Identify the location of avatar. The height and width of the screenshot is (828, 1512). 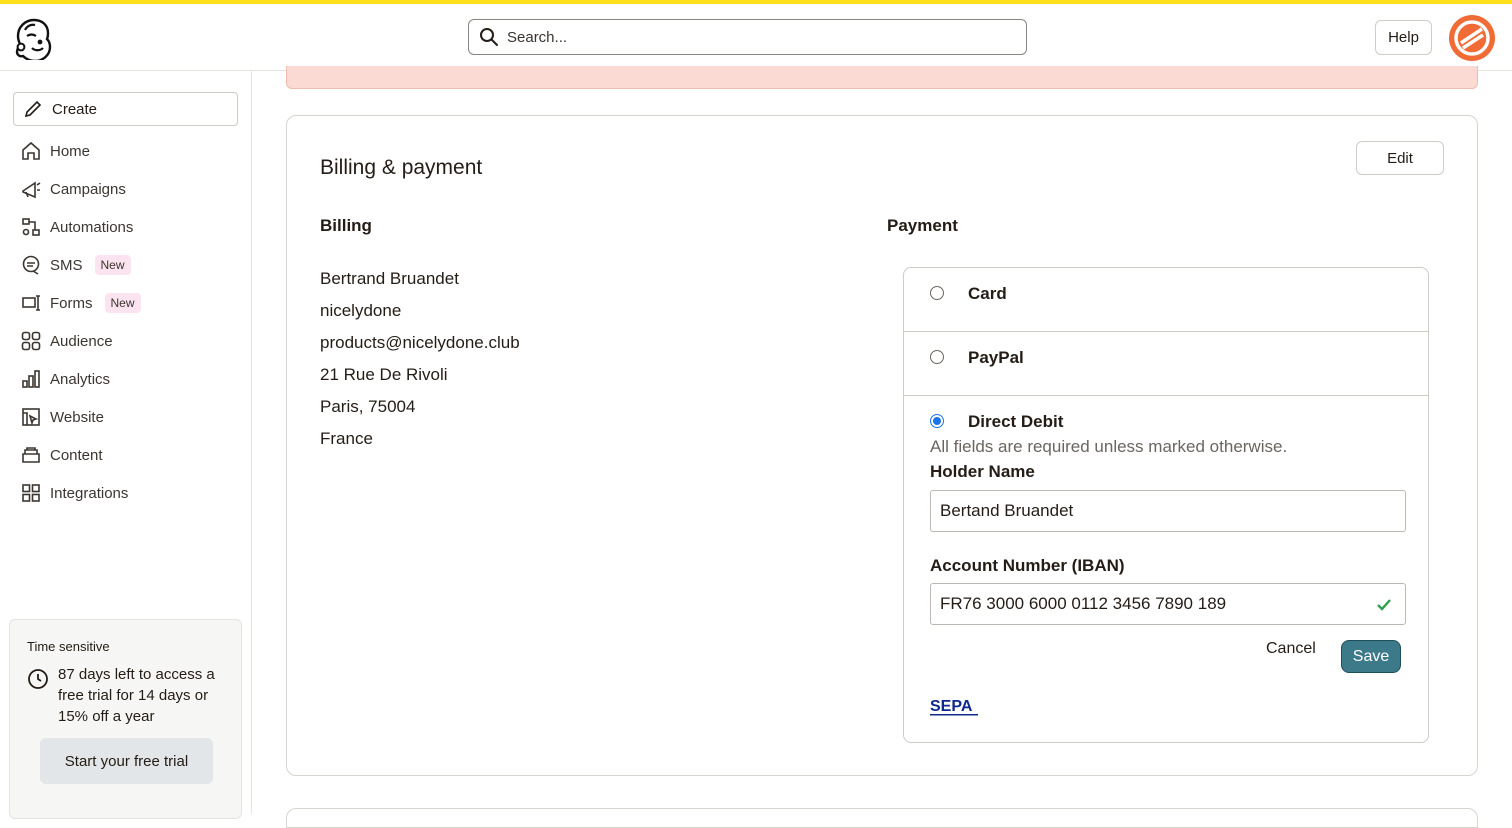
(1472, 38).